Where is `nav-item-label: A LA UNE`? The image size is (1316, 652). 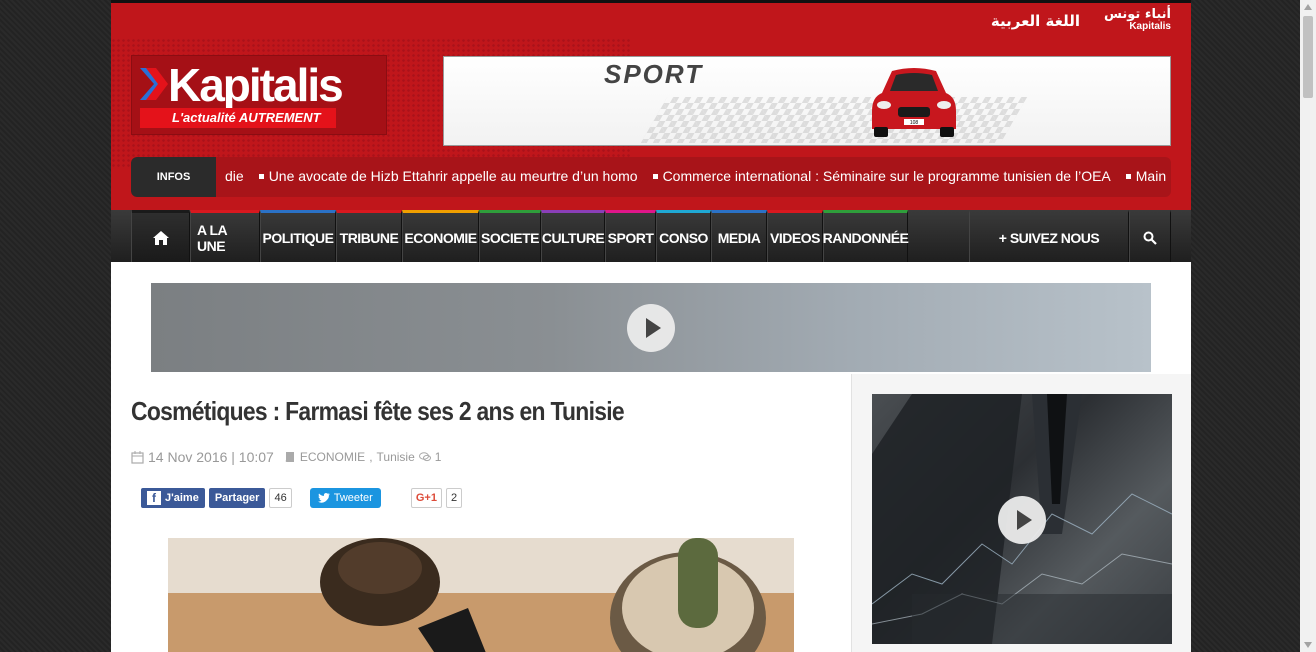 nav-item-label: A LA UNE is located at coordinates (212, 237).